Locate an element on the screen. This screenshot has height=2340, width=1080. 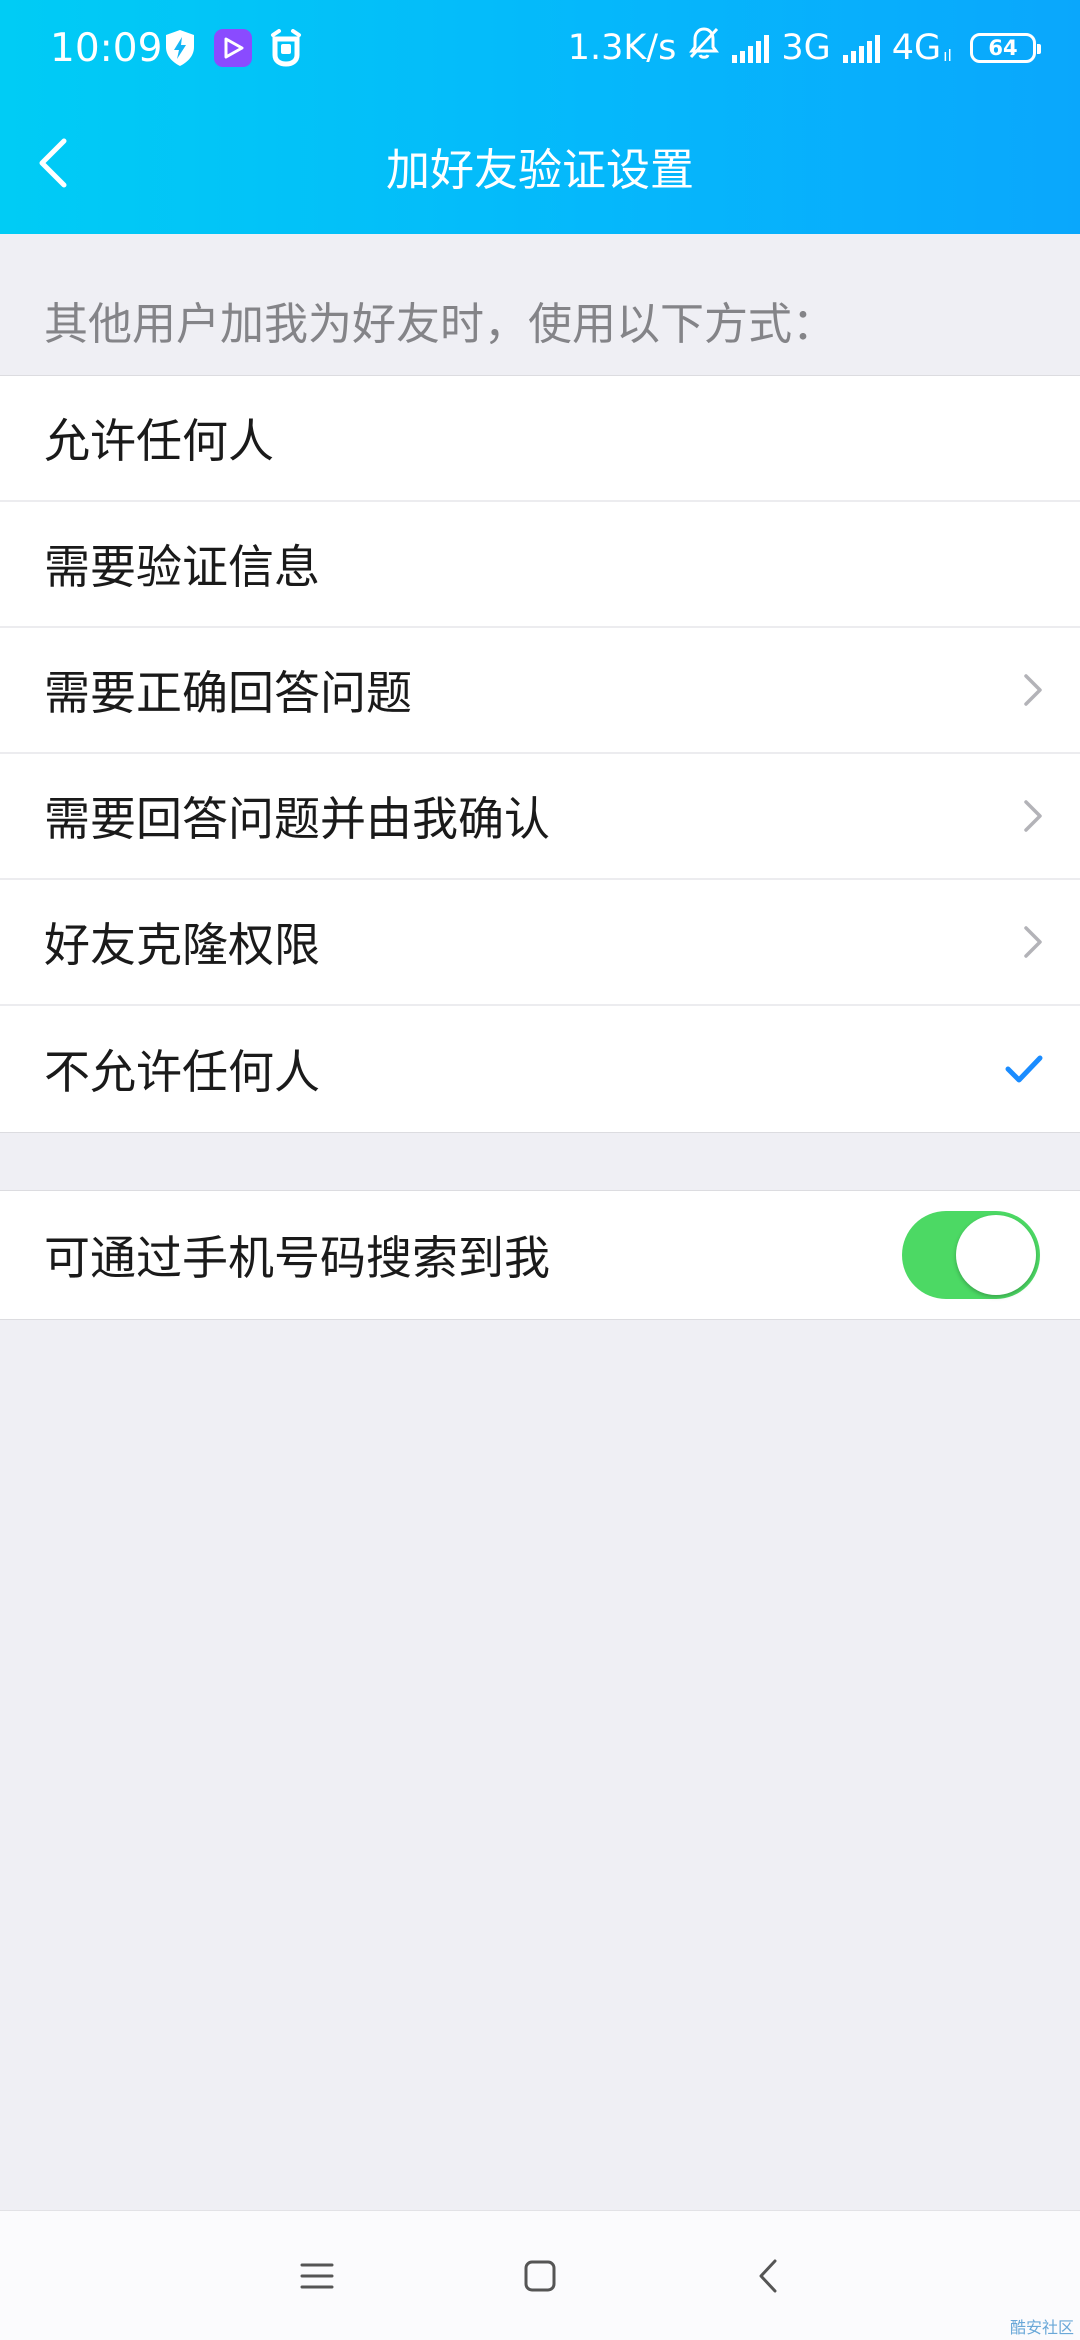
option-friend-clone-permission: 好友克隆权限 is located at coordinates (540, 943).